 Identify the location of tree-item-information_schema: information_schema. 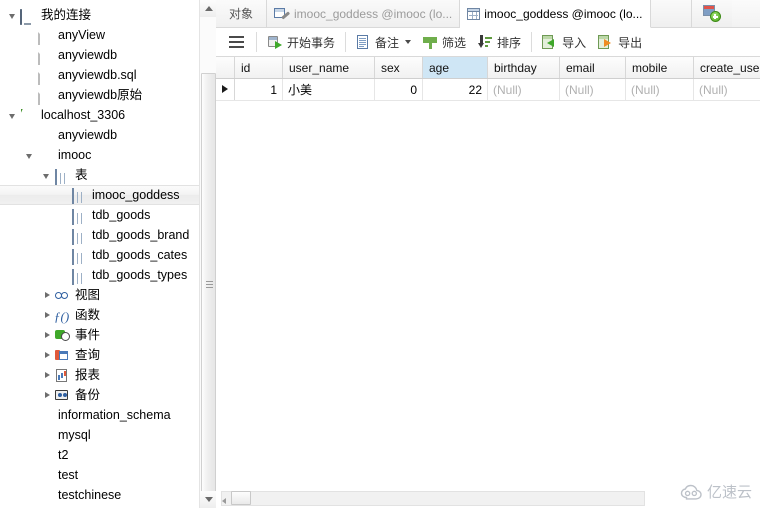
(99, 415).